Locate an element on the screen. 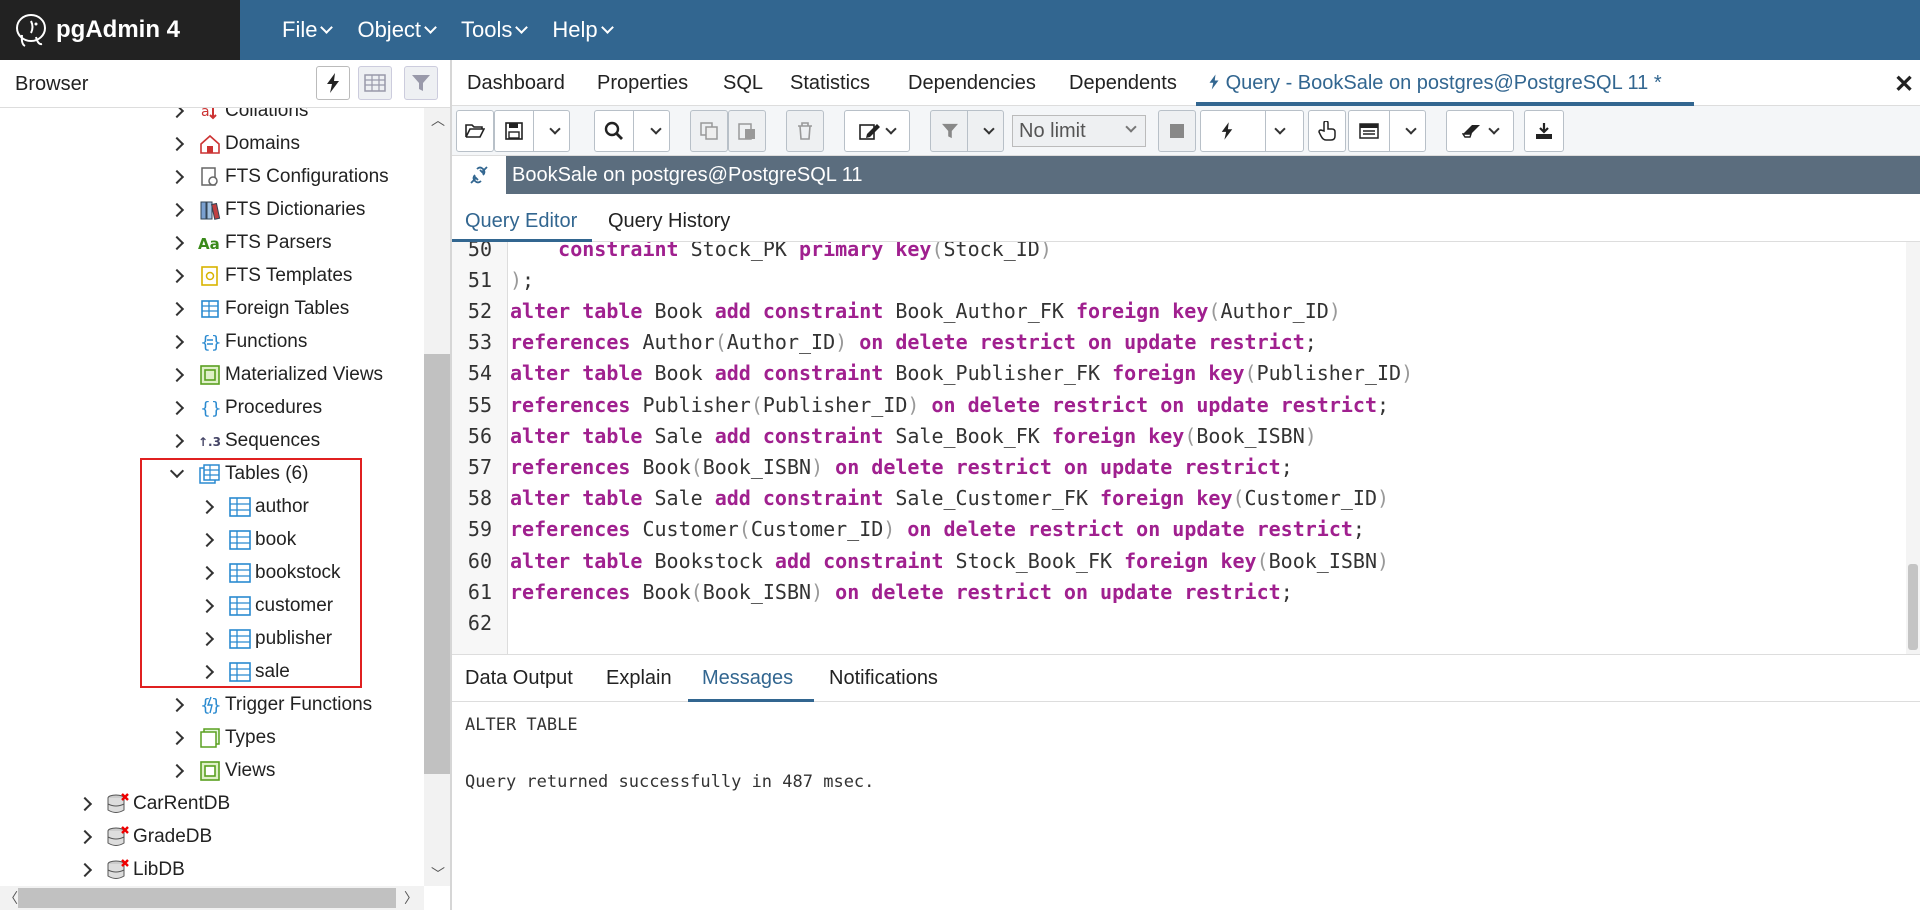 This screenshot has width=1920, height=910. connection-label: BookSale on postgres@PostgreSQL 11 is located at coordinates (687, 175).